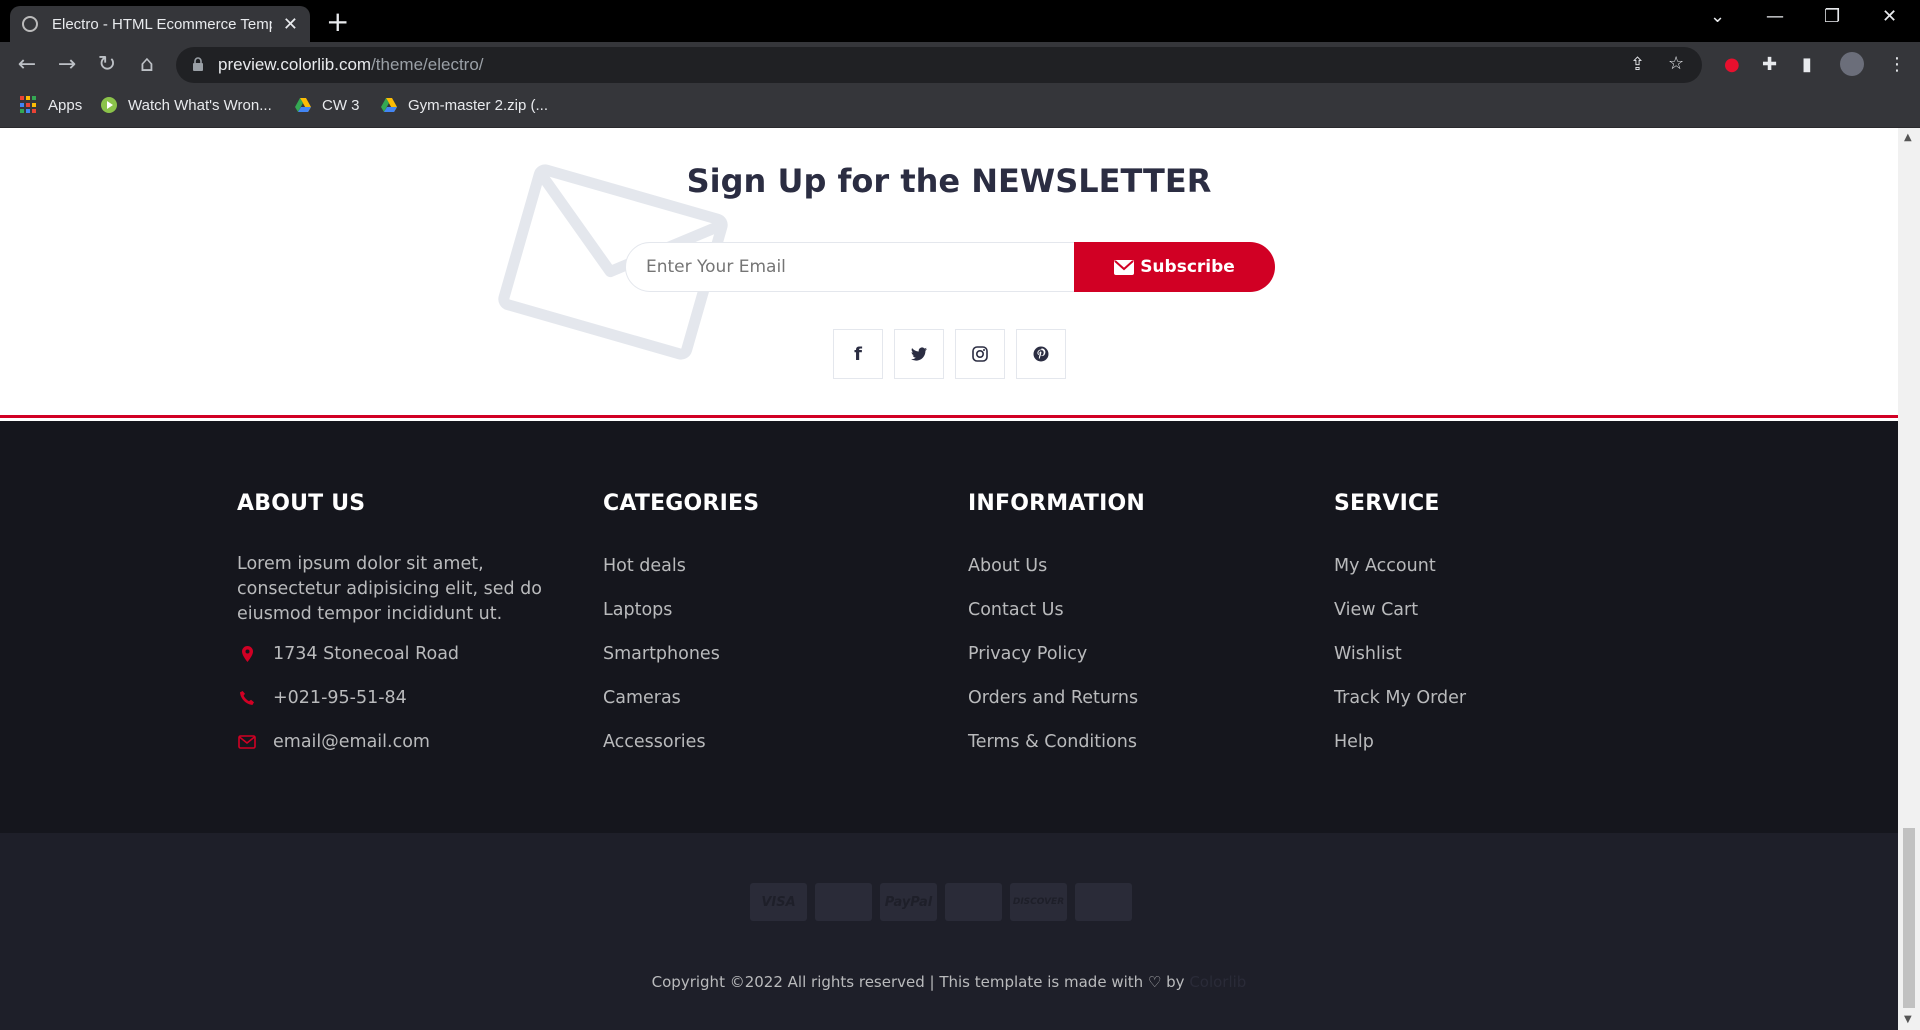  I want to click on contact-address-text: 1734 Stonecoal Road, so click(366, 654).